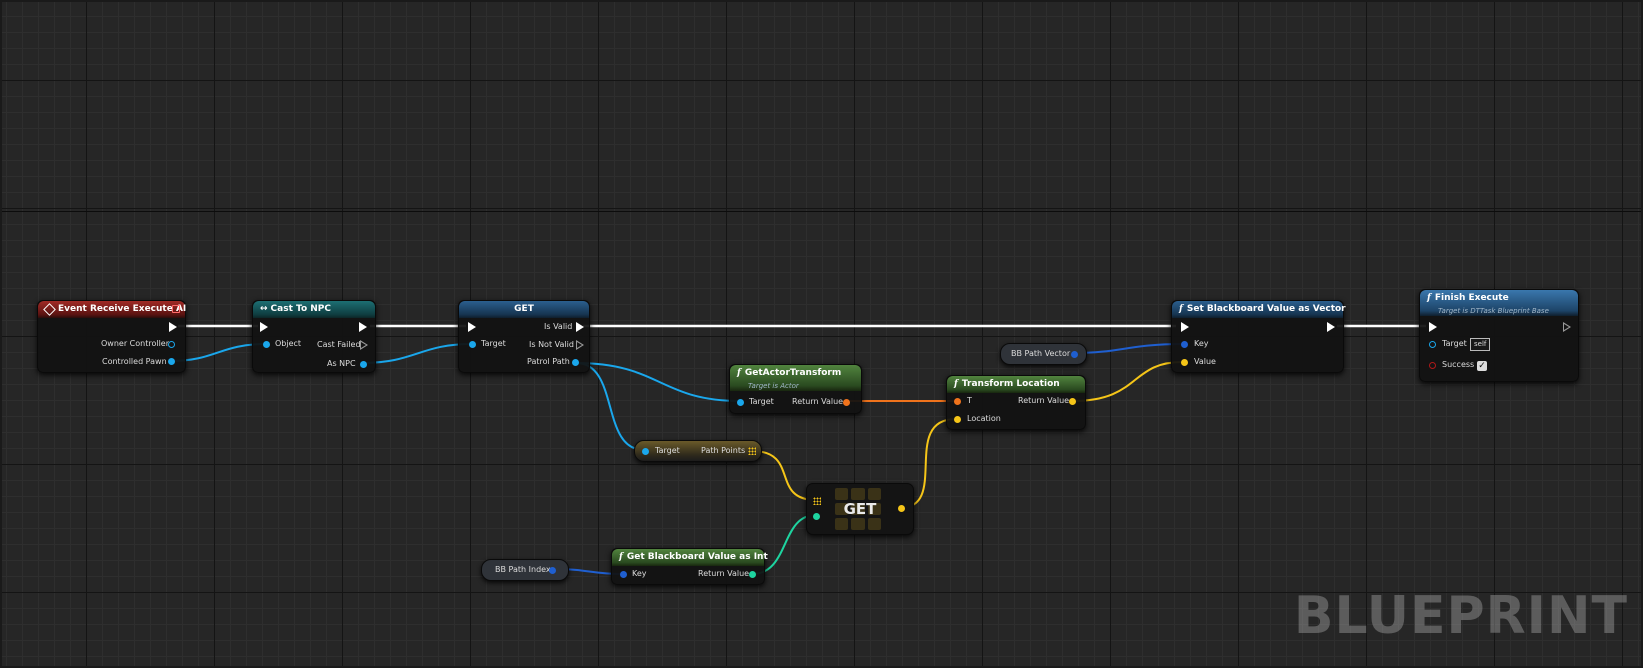 This screenshot has height=668, width=1643. I want to click on node-title: Set Blackboard Value as Vector, so click(1266, 309).